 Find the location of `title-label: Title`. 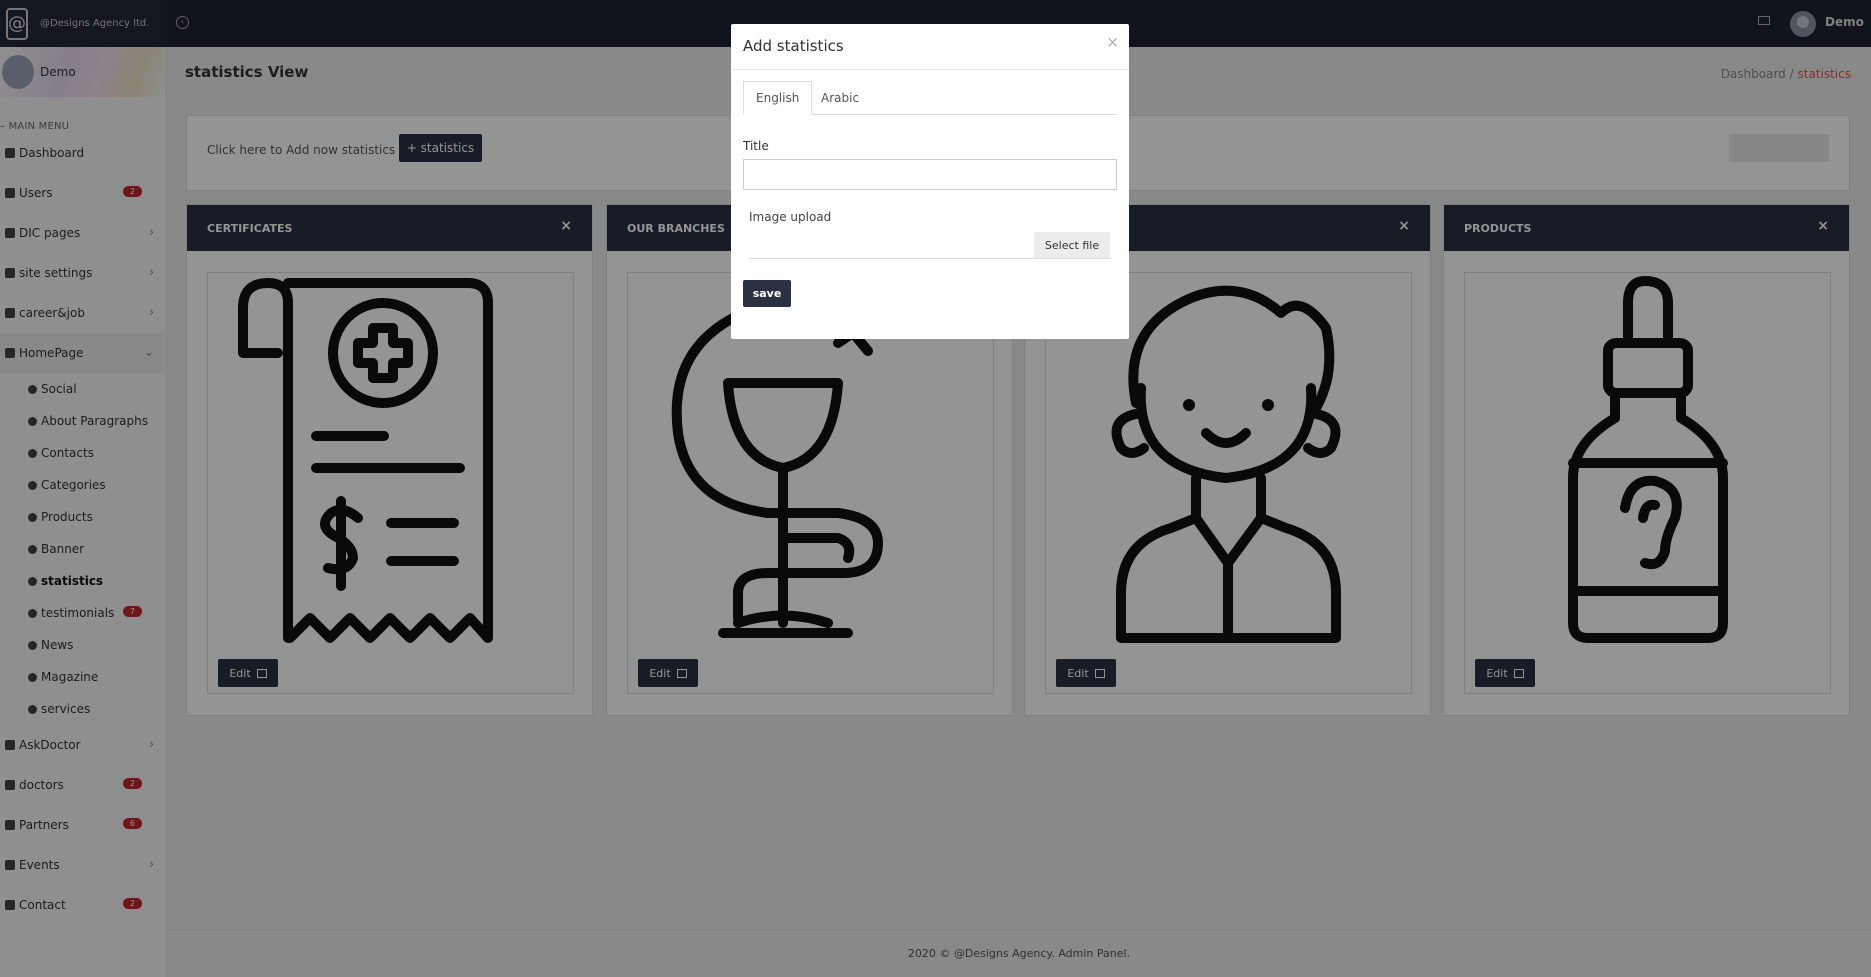

title-label: Title is located at coordinates (756, 146).